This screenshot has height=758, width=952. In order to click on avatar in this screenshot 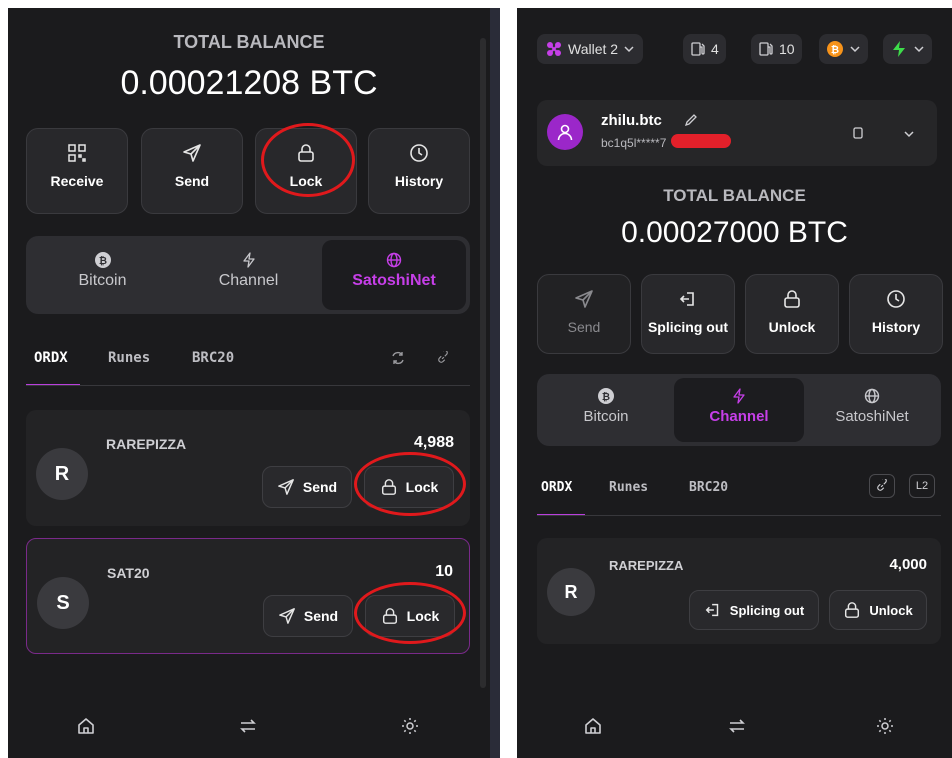, I will do `click(565, 132)`.